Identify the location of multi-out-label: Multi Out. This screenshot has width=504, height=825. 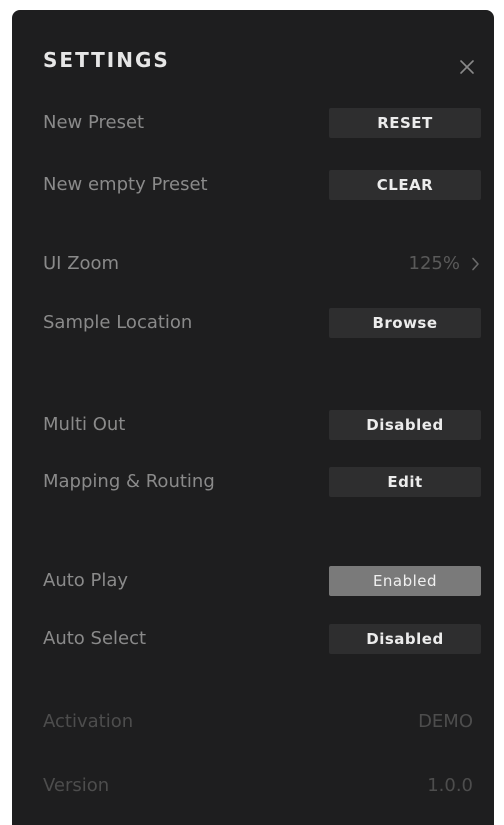
(84, 424).